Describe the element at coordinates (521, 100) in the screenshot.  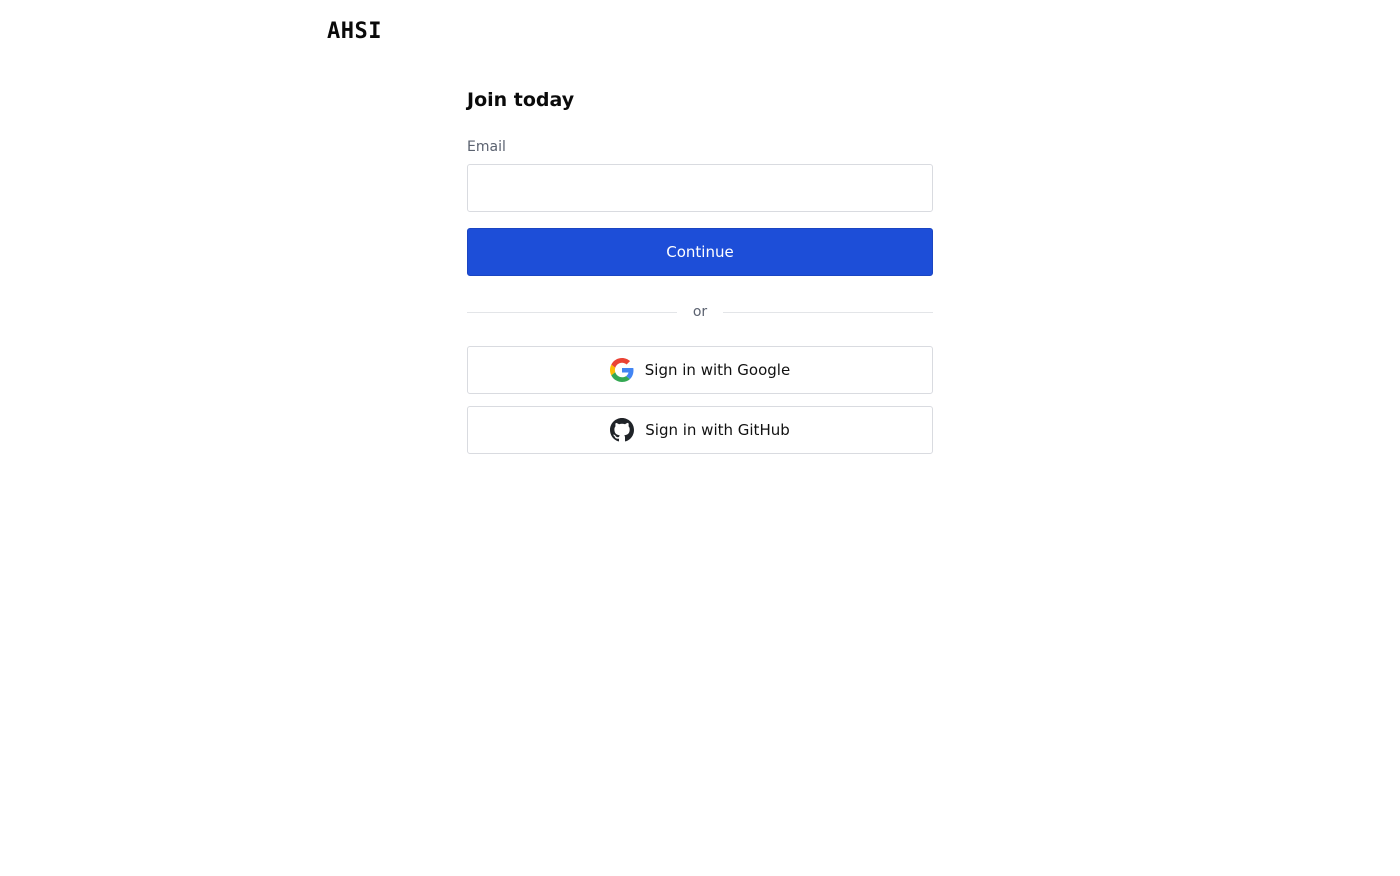
I see `page-title: Join today` at that location.